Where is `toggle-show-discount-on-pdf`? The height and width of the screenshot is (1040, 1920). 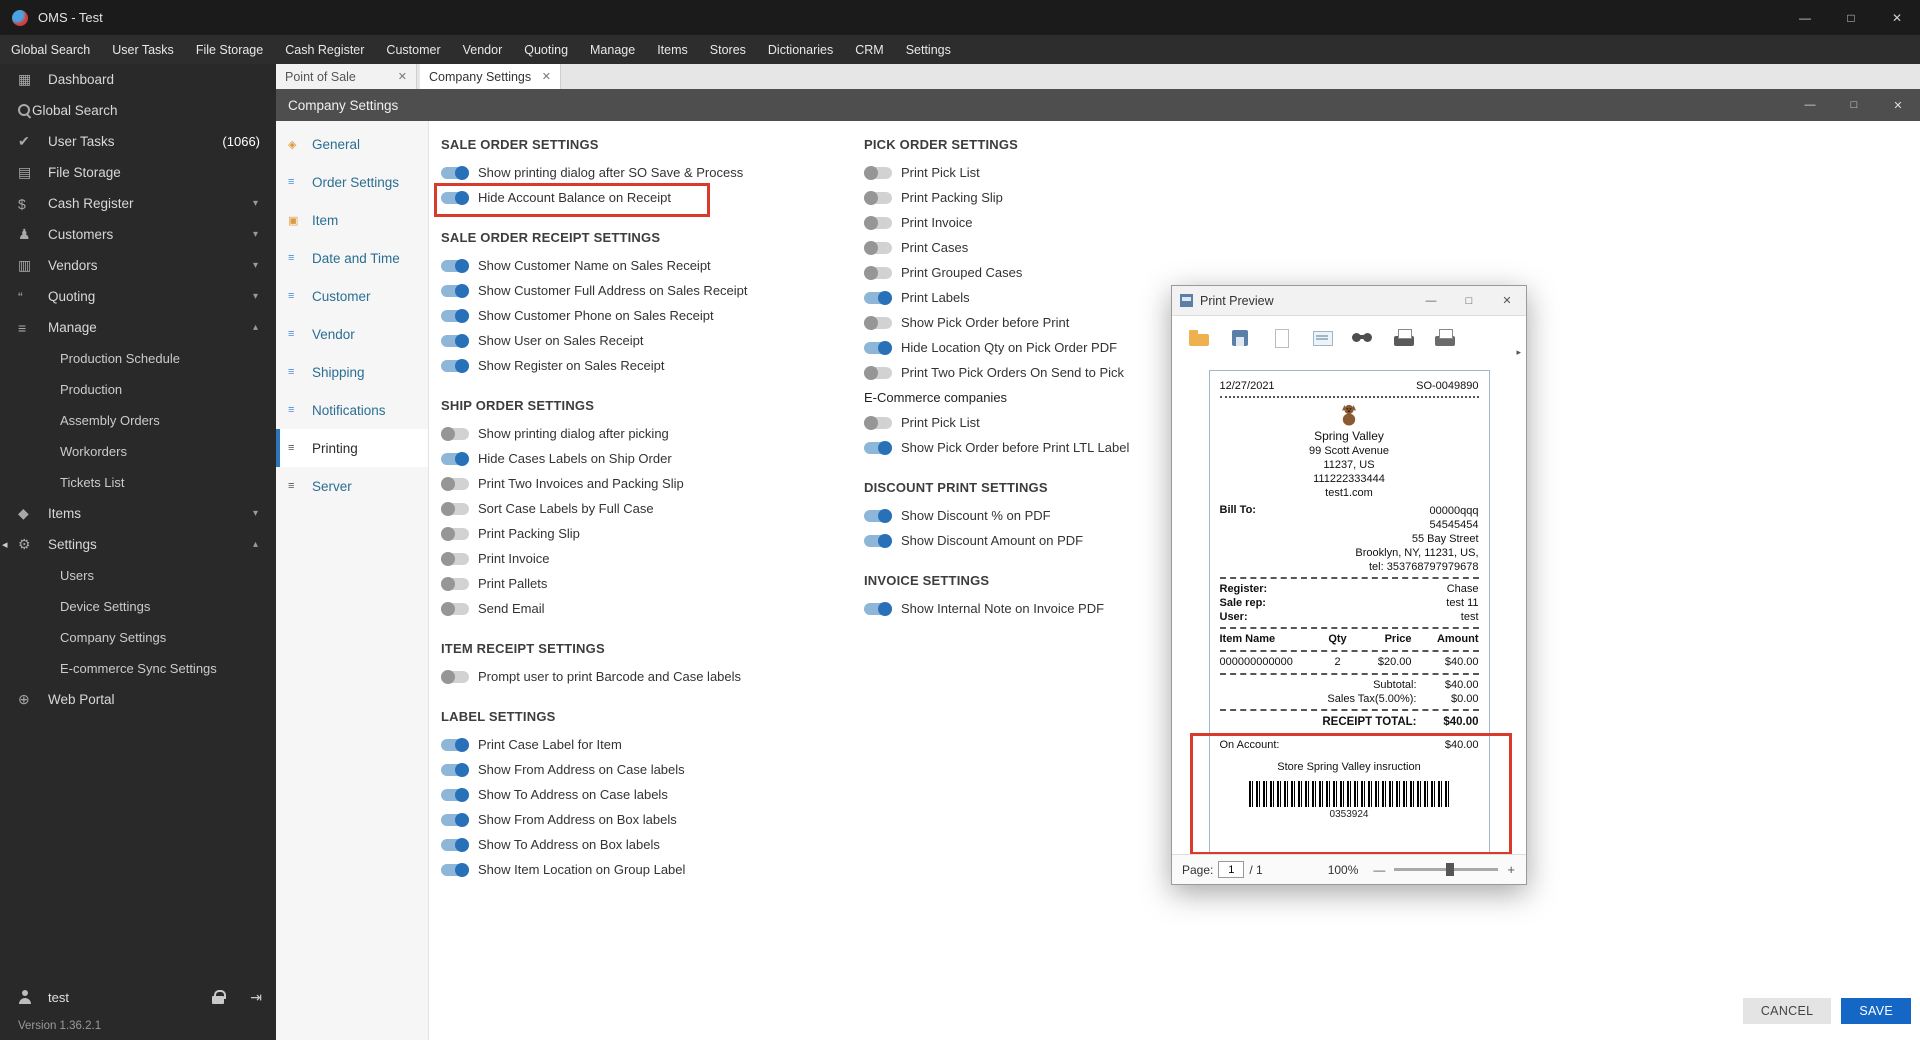
toggle-show-discount-on-pdf is located at coordinates (878, 515).